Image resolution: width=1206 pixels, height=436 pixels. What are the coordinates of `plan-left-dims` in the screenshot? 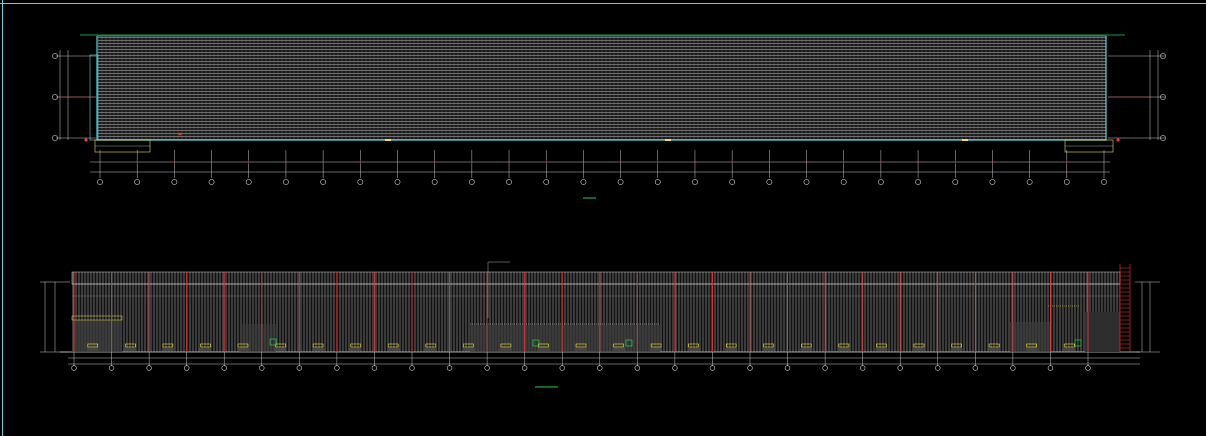 It's located at (74, 95).